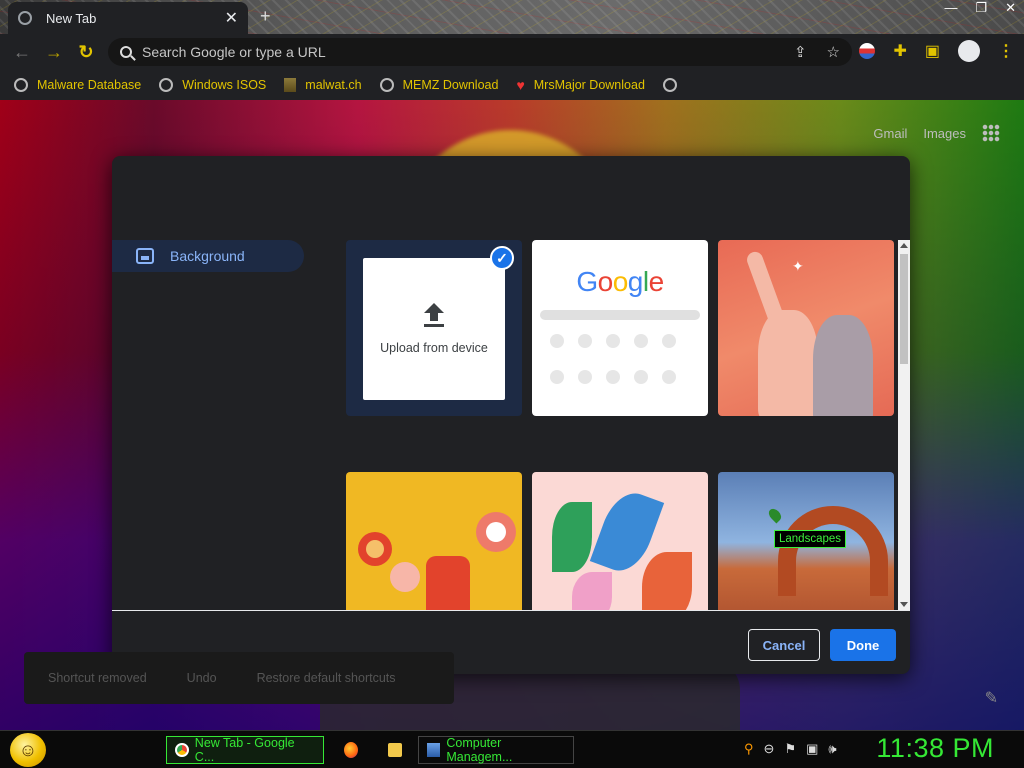 This screenshot has width=1024, height=768. I want to click on restore-button: ❐, so click(981, 8).